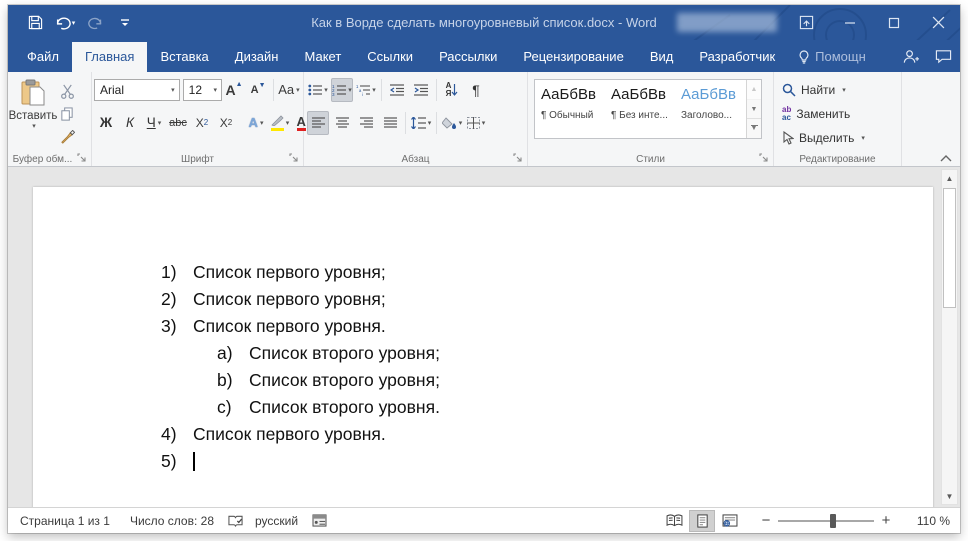 Image resolution: width=968 pixels, height=541 pixels. Describe the element at coordinates (184, 57) in the screenshot. I see `tab-insert: Вставка` at that location.